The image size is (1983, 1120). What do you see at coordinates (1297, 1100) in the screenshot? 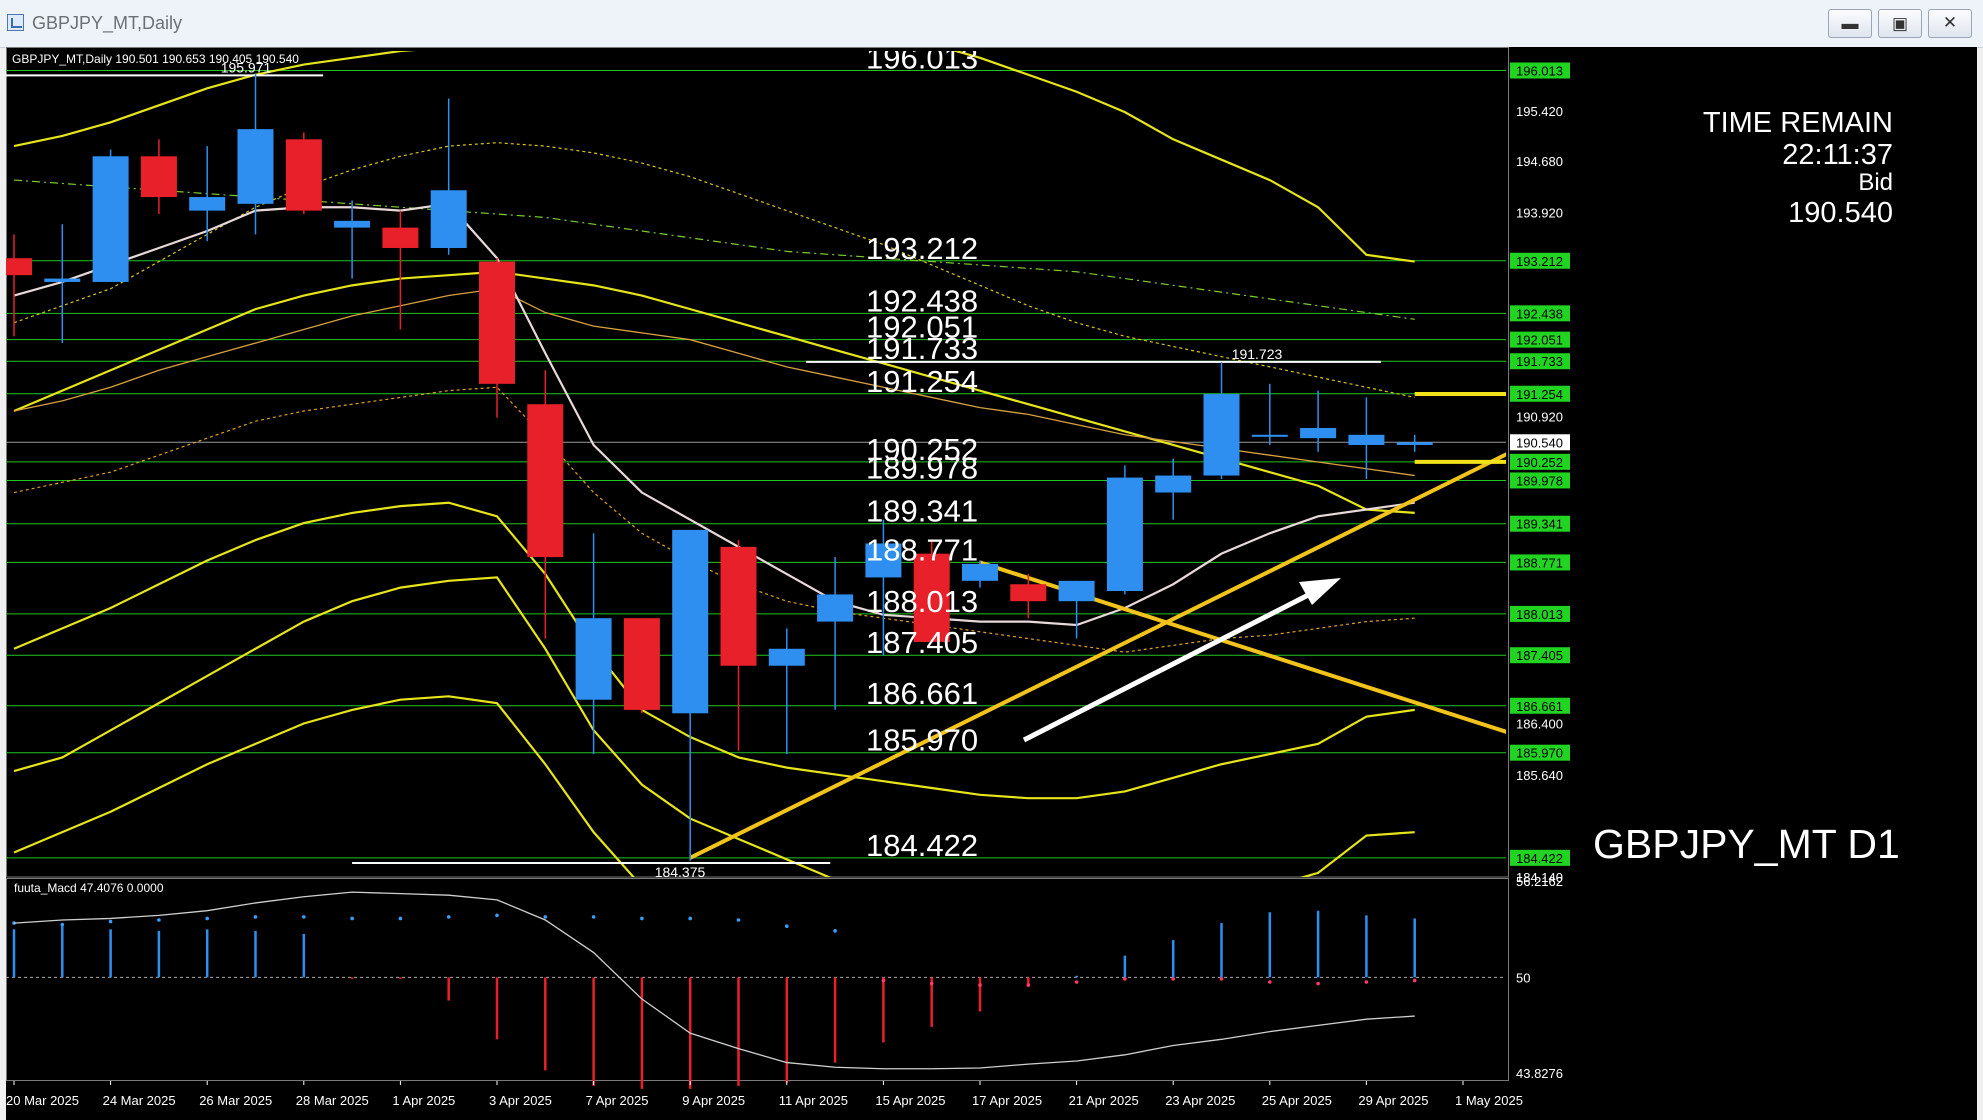
I see `date-axis-tick: 25 Apr 2025` at bounding box center [1297, 1100].